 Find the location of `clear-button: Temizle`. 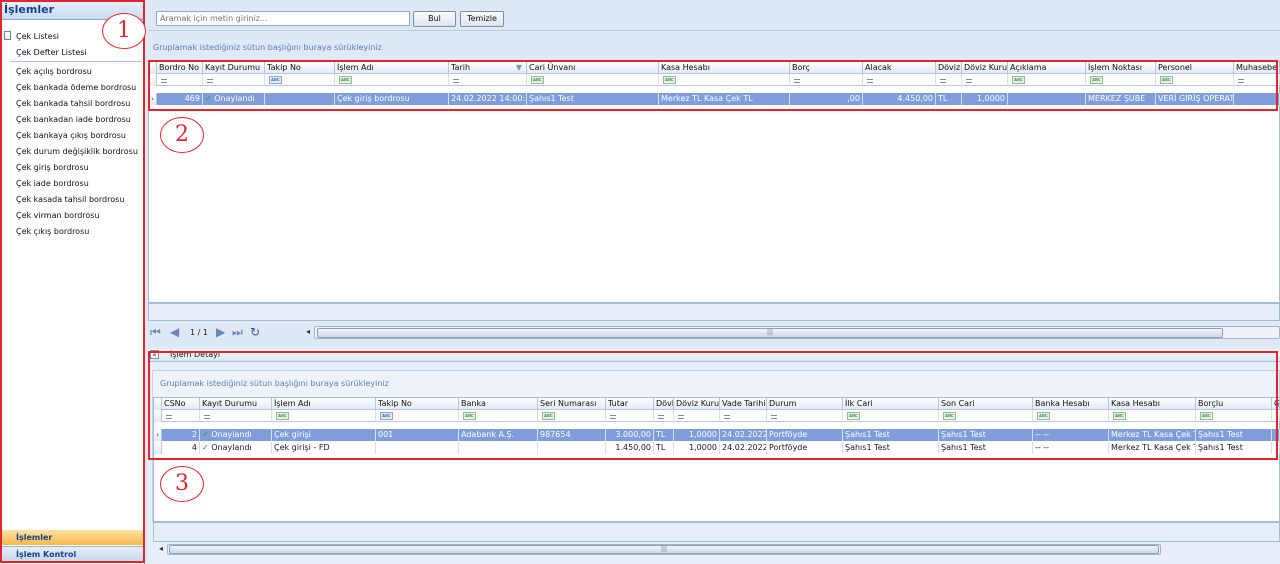

clear-button: Temizle is located at coordinates (482, 19).